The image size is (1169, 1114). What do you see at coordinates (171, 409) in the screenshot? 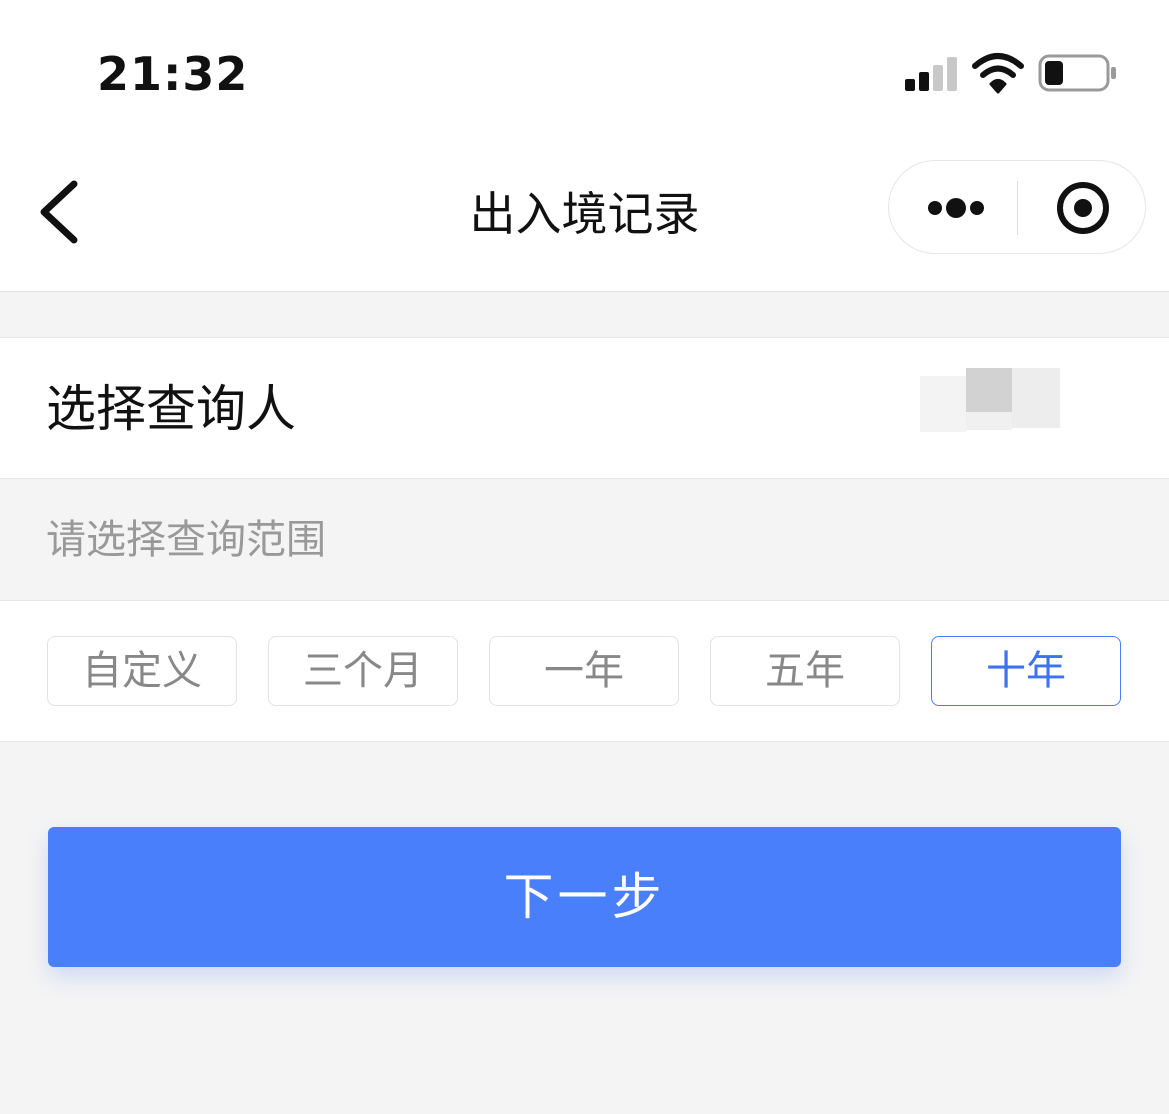
I see `select-person-label: 选择查询人` at bounding box center [171, 409].